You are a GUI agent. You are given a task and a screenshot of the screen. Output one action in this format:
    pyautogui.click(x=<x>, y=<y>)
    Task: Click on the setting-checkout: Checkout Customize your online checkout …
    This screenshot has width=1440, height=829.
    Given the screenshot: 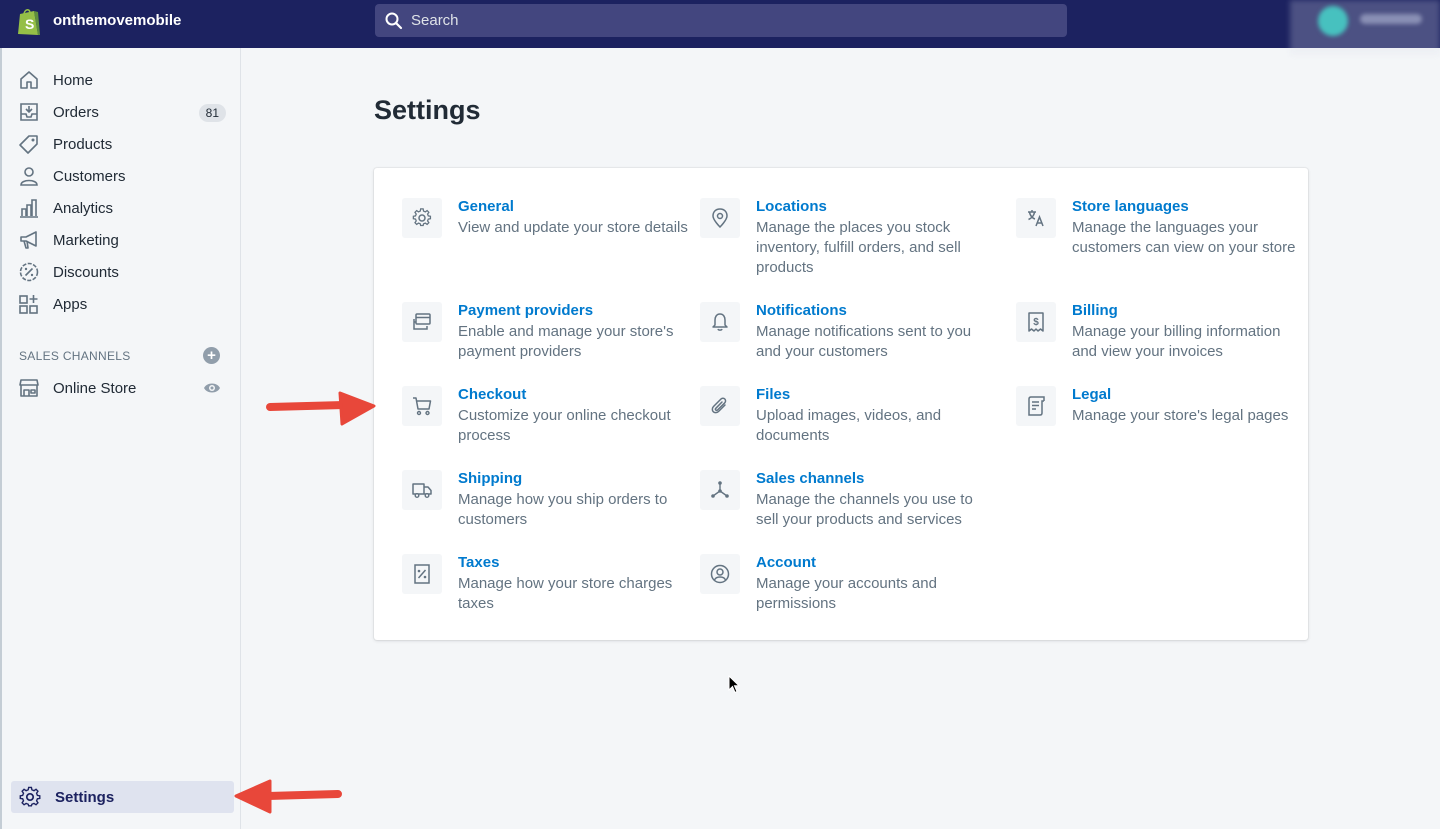 What is the action you would take?
    pyautogui.click(x=537, y=416)
    